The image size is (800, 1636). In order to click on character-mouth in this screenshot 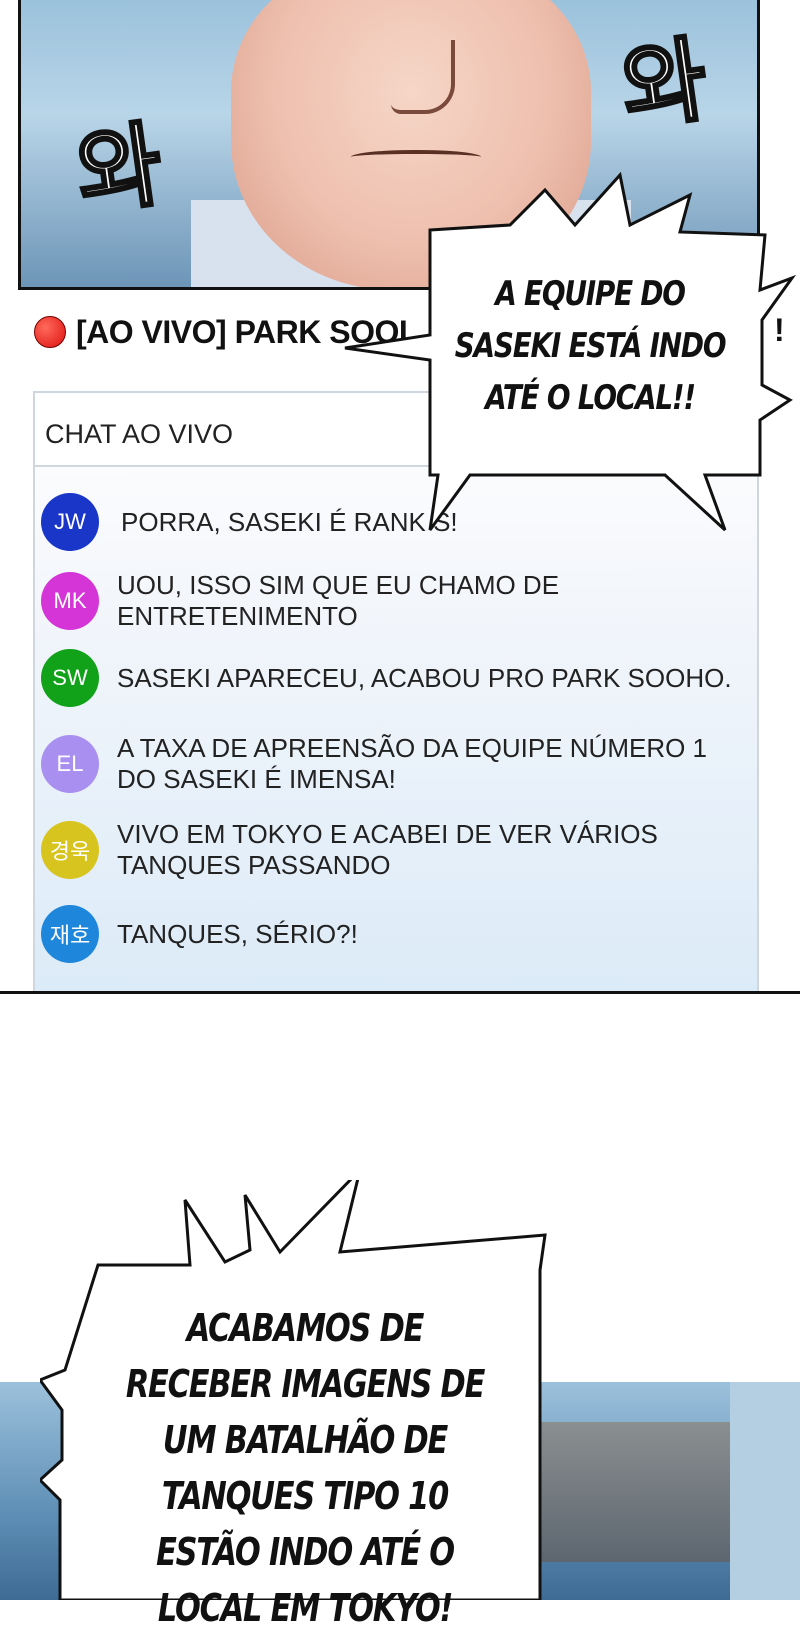, I will do `click(416, 157)`.